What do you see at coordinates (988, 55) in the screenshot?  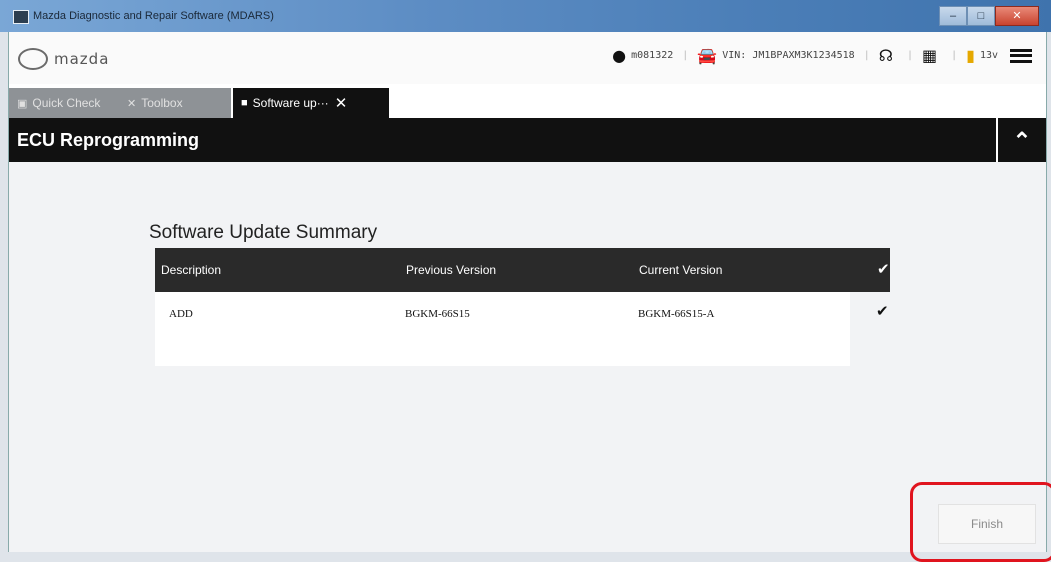 I see `battery-voltage: 13v` at bounding box center [988, 55].